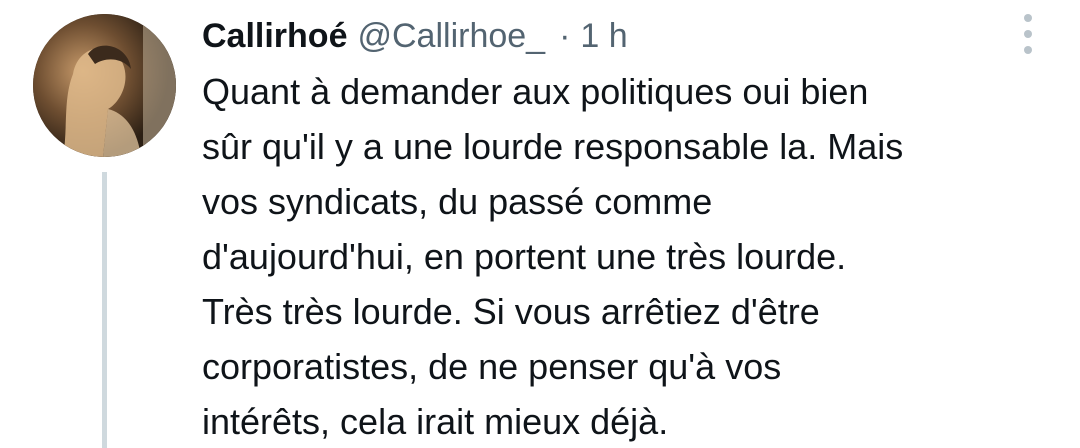  I want to click on display-name: Callirhoé, so click(274, 36).